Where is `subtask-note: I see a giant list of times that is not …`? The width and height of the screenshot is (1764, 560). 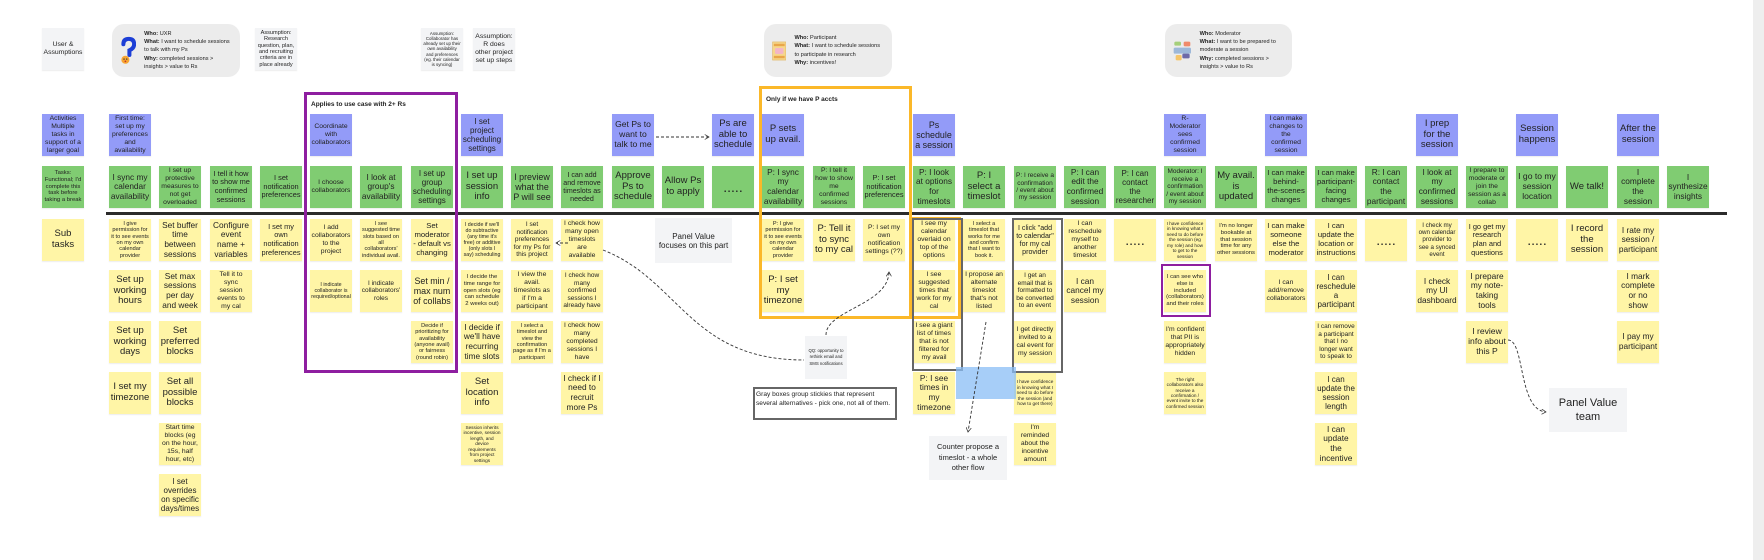
subtask-note: I see a giant list of times that is not … is located at coordinates (934, 342).